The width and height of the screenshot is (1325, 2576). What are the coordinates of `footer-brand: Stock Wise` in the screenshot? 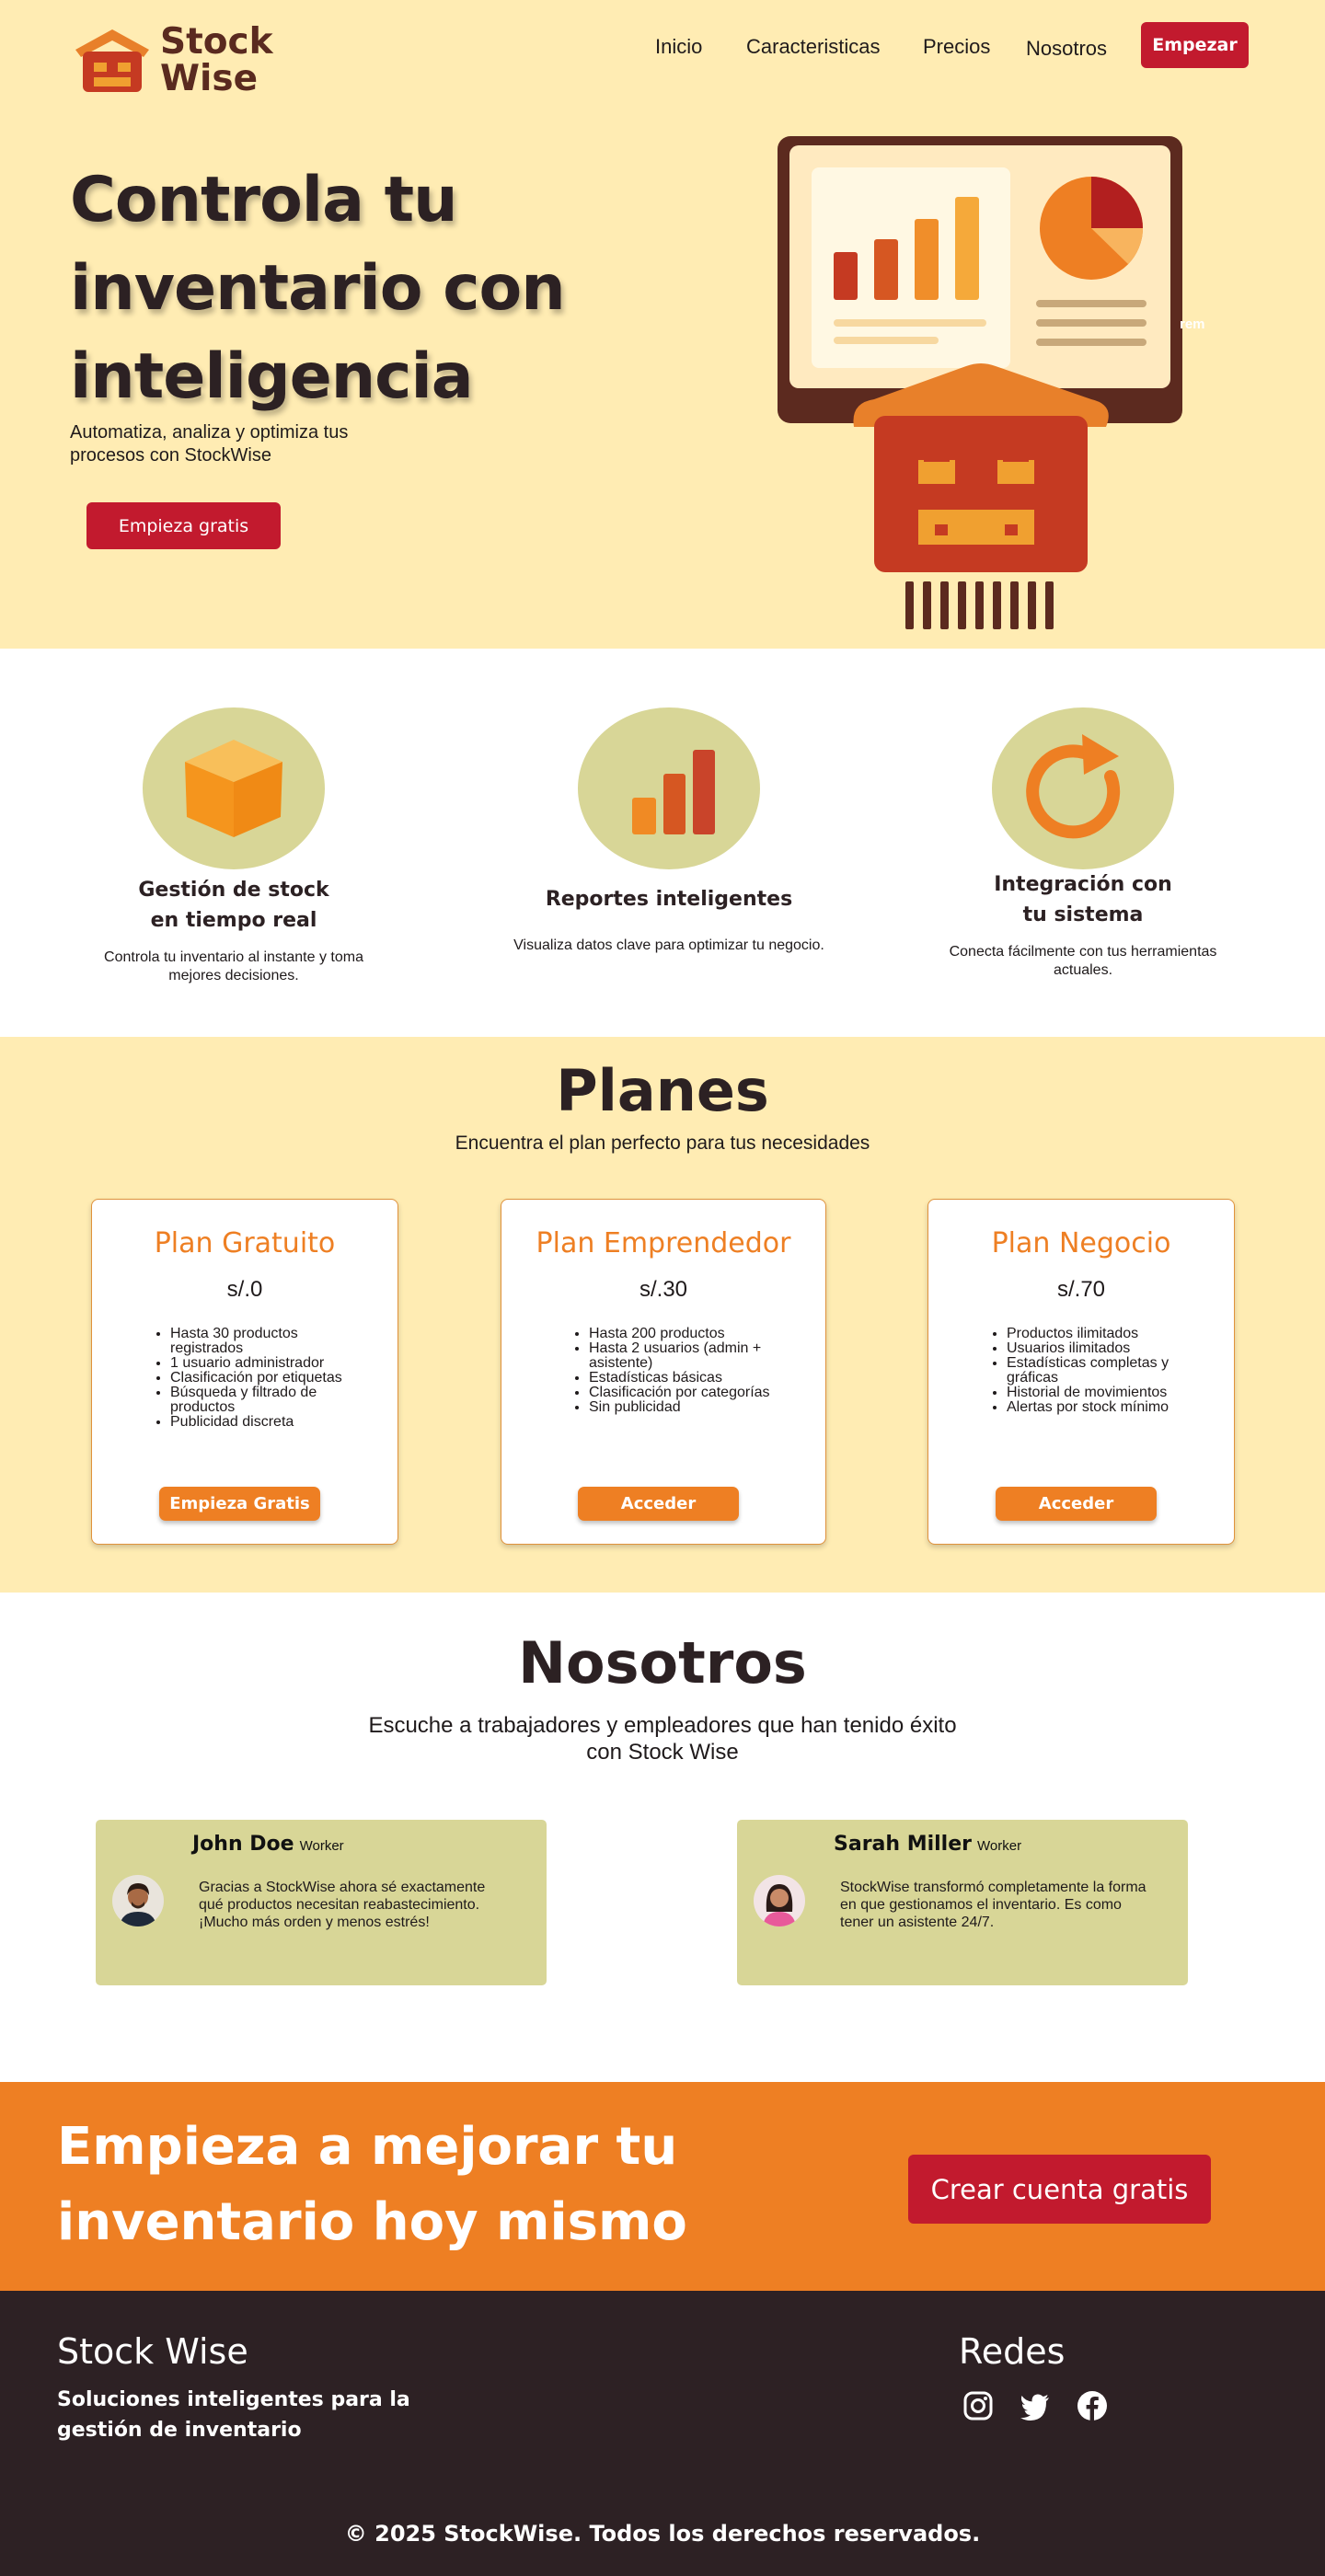 It's located at (152, 2351).